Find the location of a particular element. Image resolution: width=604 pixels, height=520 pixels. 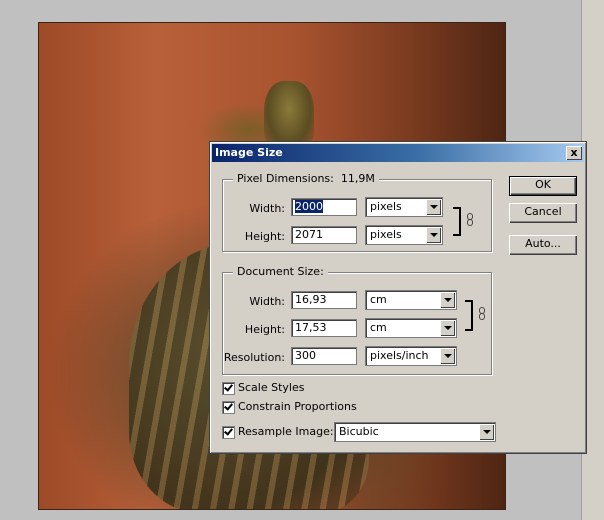

doc-height-label: Height: is located at coordinates (264, 329).